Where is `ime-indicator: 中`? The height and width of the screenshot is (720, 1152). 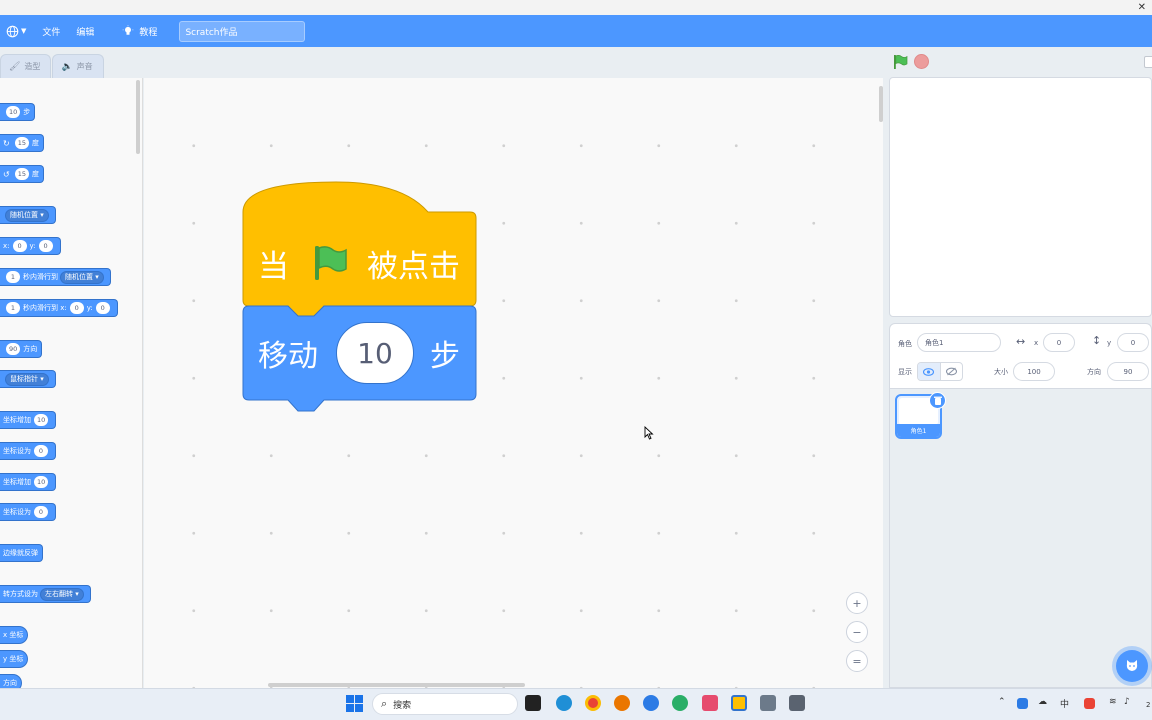 ime-indicator: 中 is located at coordinates (1064, 703).